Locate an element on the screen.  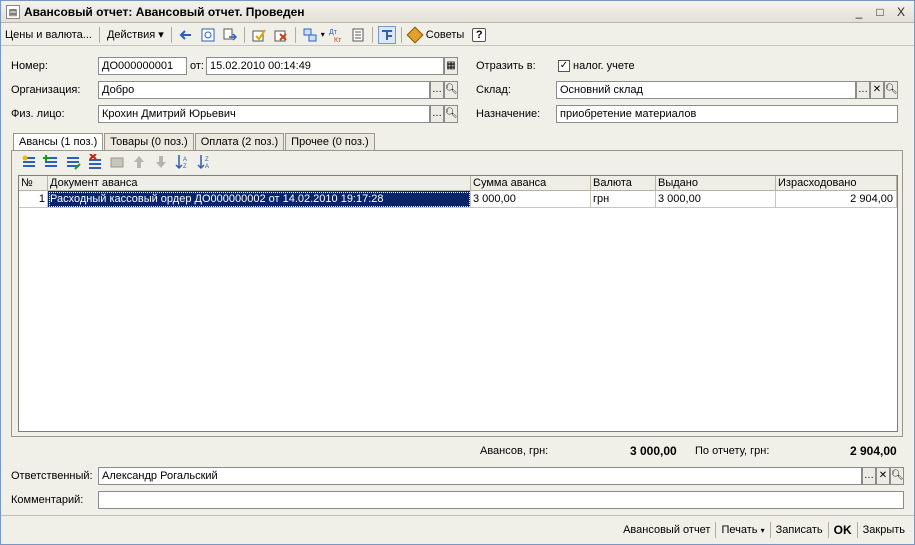
actions-label: Действия is located at coordinates (131, 34).